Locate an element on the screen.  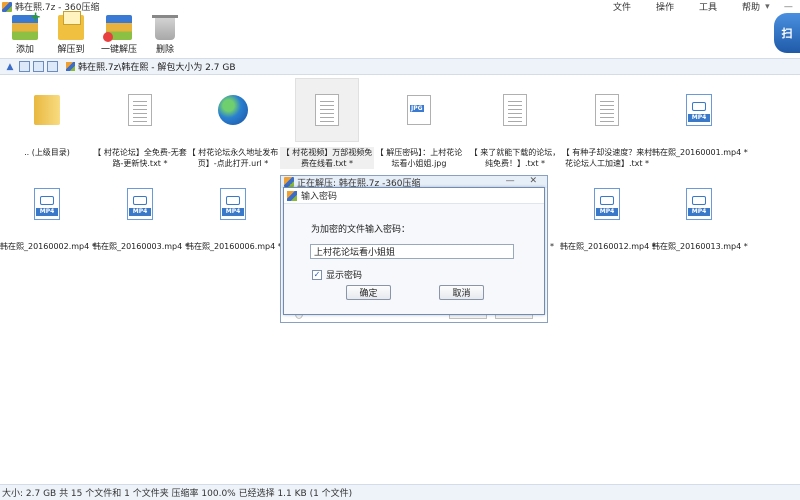
add-button: 添加 is located at coordinates (25, 32).